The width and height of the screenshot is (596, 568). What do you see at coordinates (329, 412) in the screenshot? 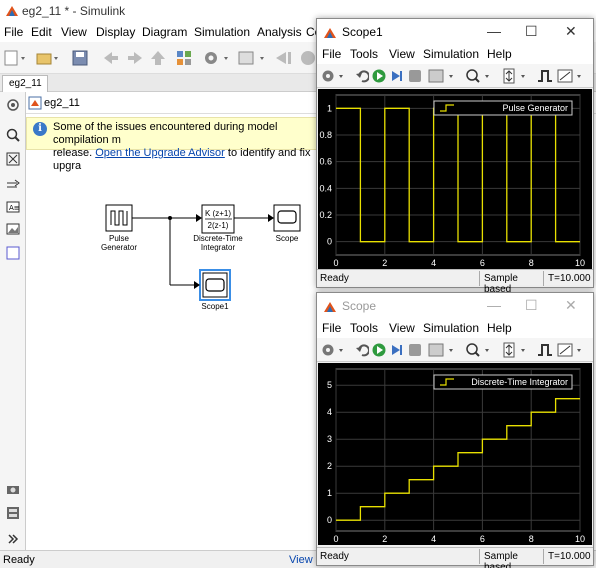
I see `y-tick-label: 4` at bounding box center [329, 412].